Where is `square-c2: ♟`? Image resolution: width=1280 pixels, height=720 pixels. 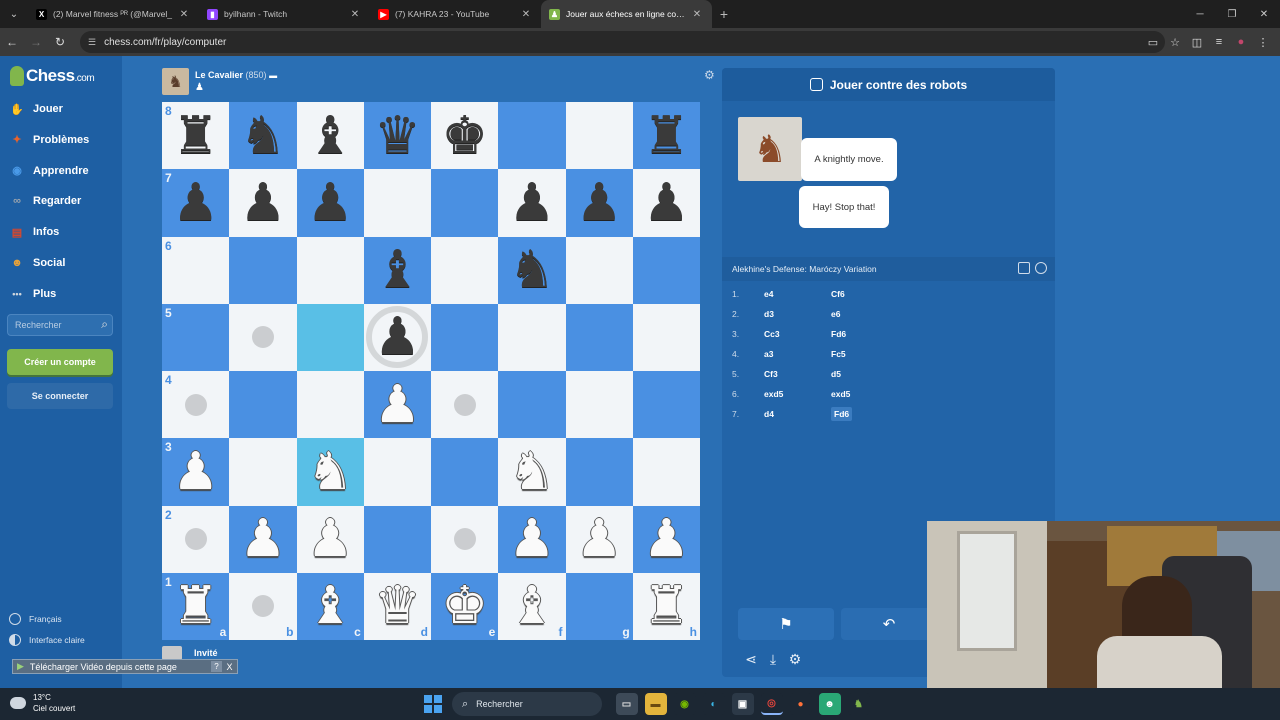
square-c2: ♟ is located at coordinates (330, 539).